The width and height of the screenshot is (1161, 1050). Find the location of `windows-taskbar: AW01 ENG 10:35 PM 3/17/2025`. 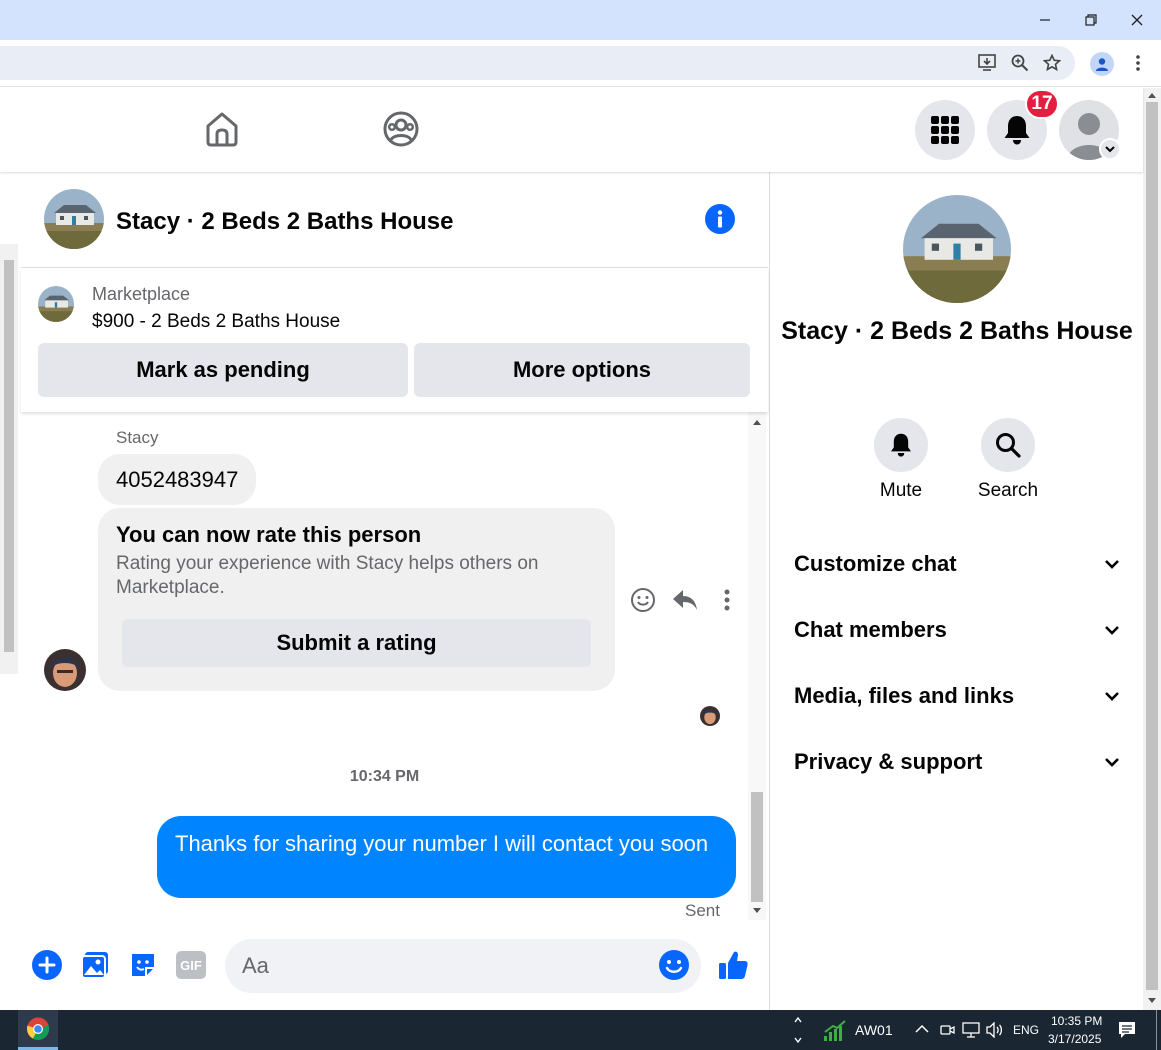

windows-taskbar: AW01 ENG 10:35 PM 3/17/2025 is located at coordinates (580, 1030).